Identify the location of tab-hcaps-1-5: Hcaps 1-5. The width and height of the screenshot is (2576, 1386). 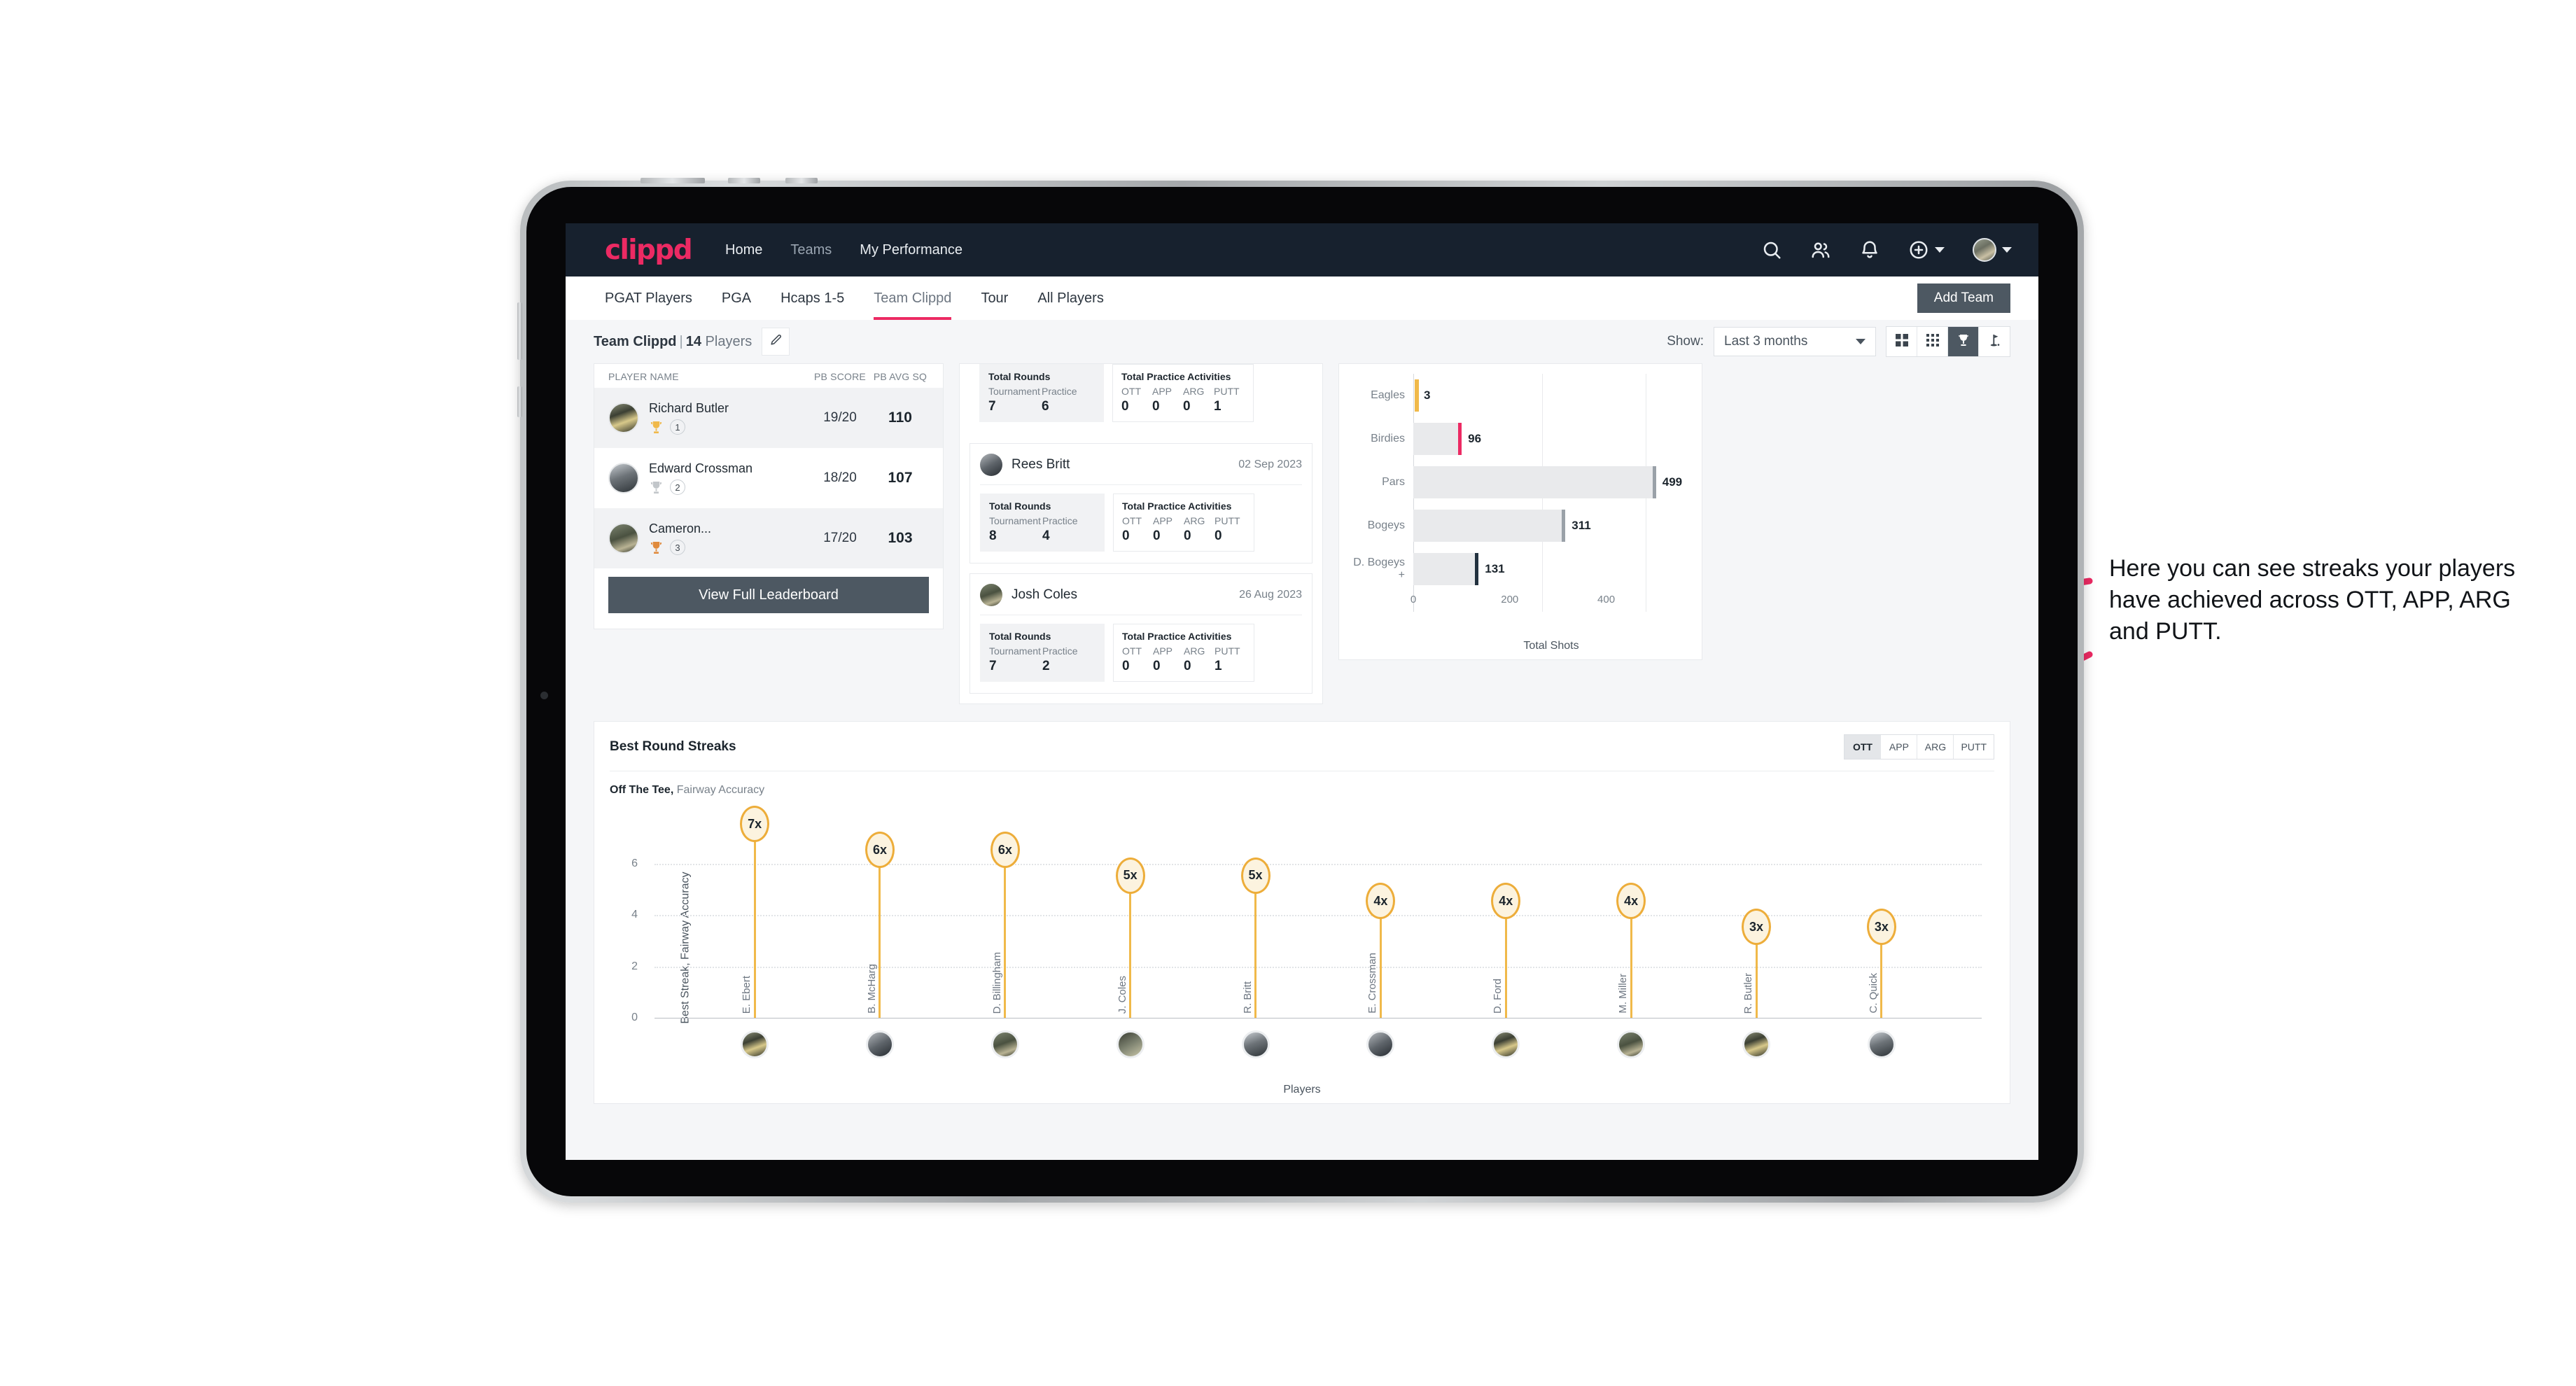
(812, 298).